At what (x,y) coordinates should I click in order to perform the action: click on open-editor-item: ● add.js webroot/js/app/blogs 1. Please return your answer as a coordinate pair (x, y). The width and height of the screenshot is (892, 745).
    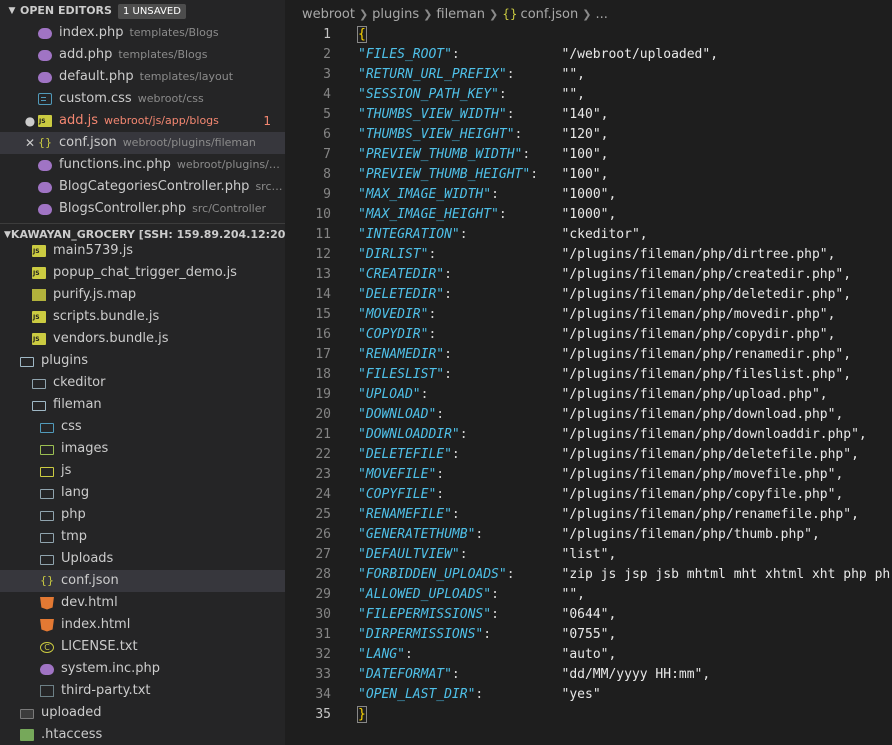
    Looking at the image, I should click on (142, 121).